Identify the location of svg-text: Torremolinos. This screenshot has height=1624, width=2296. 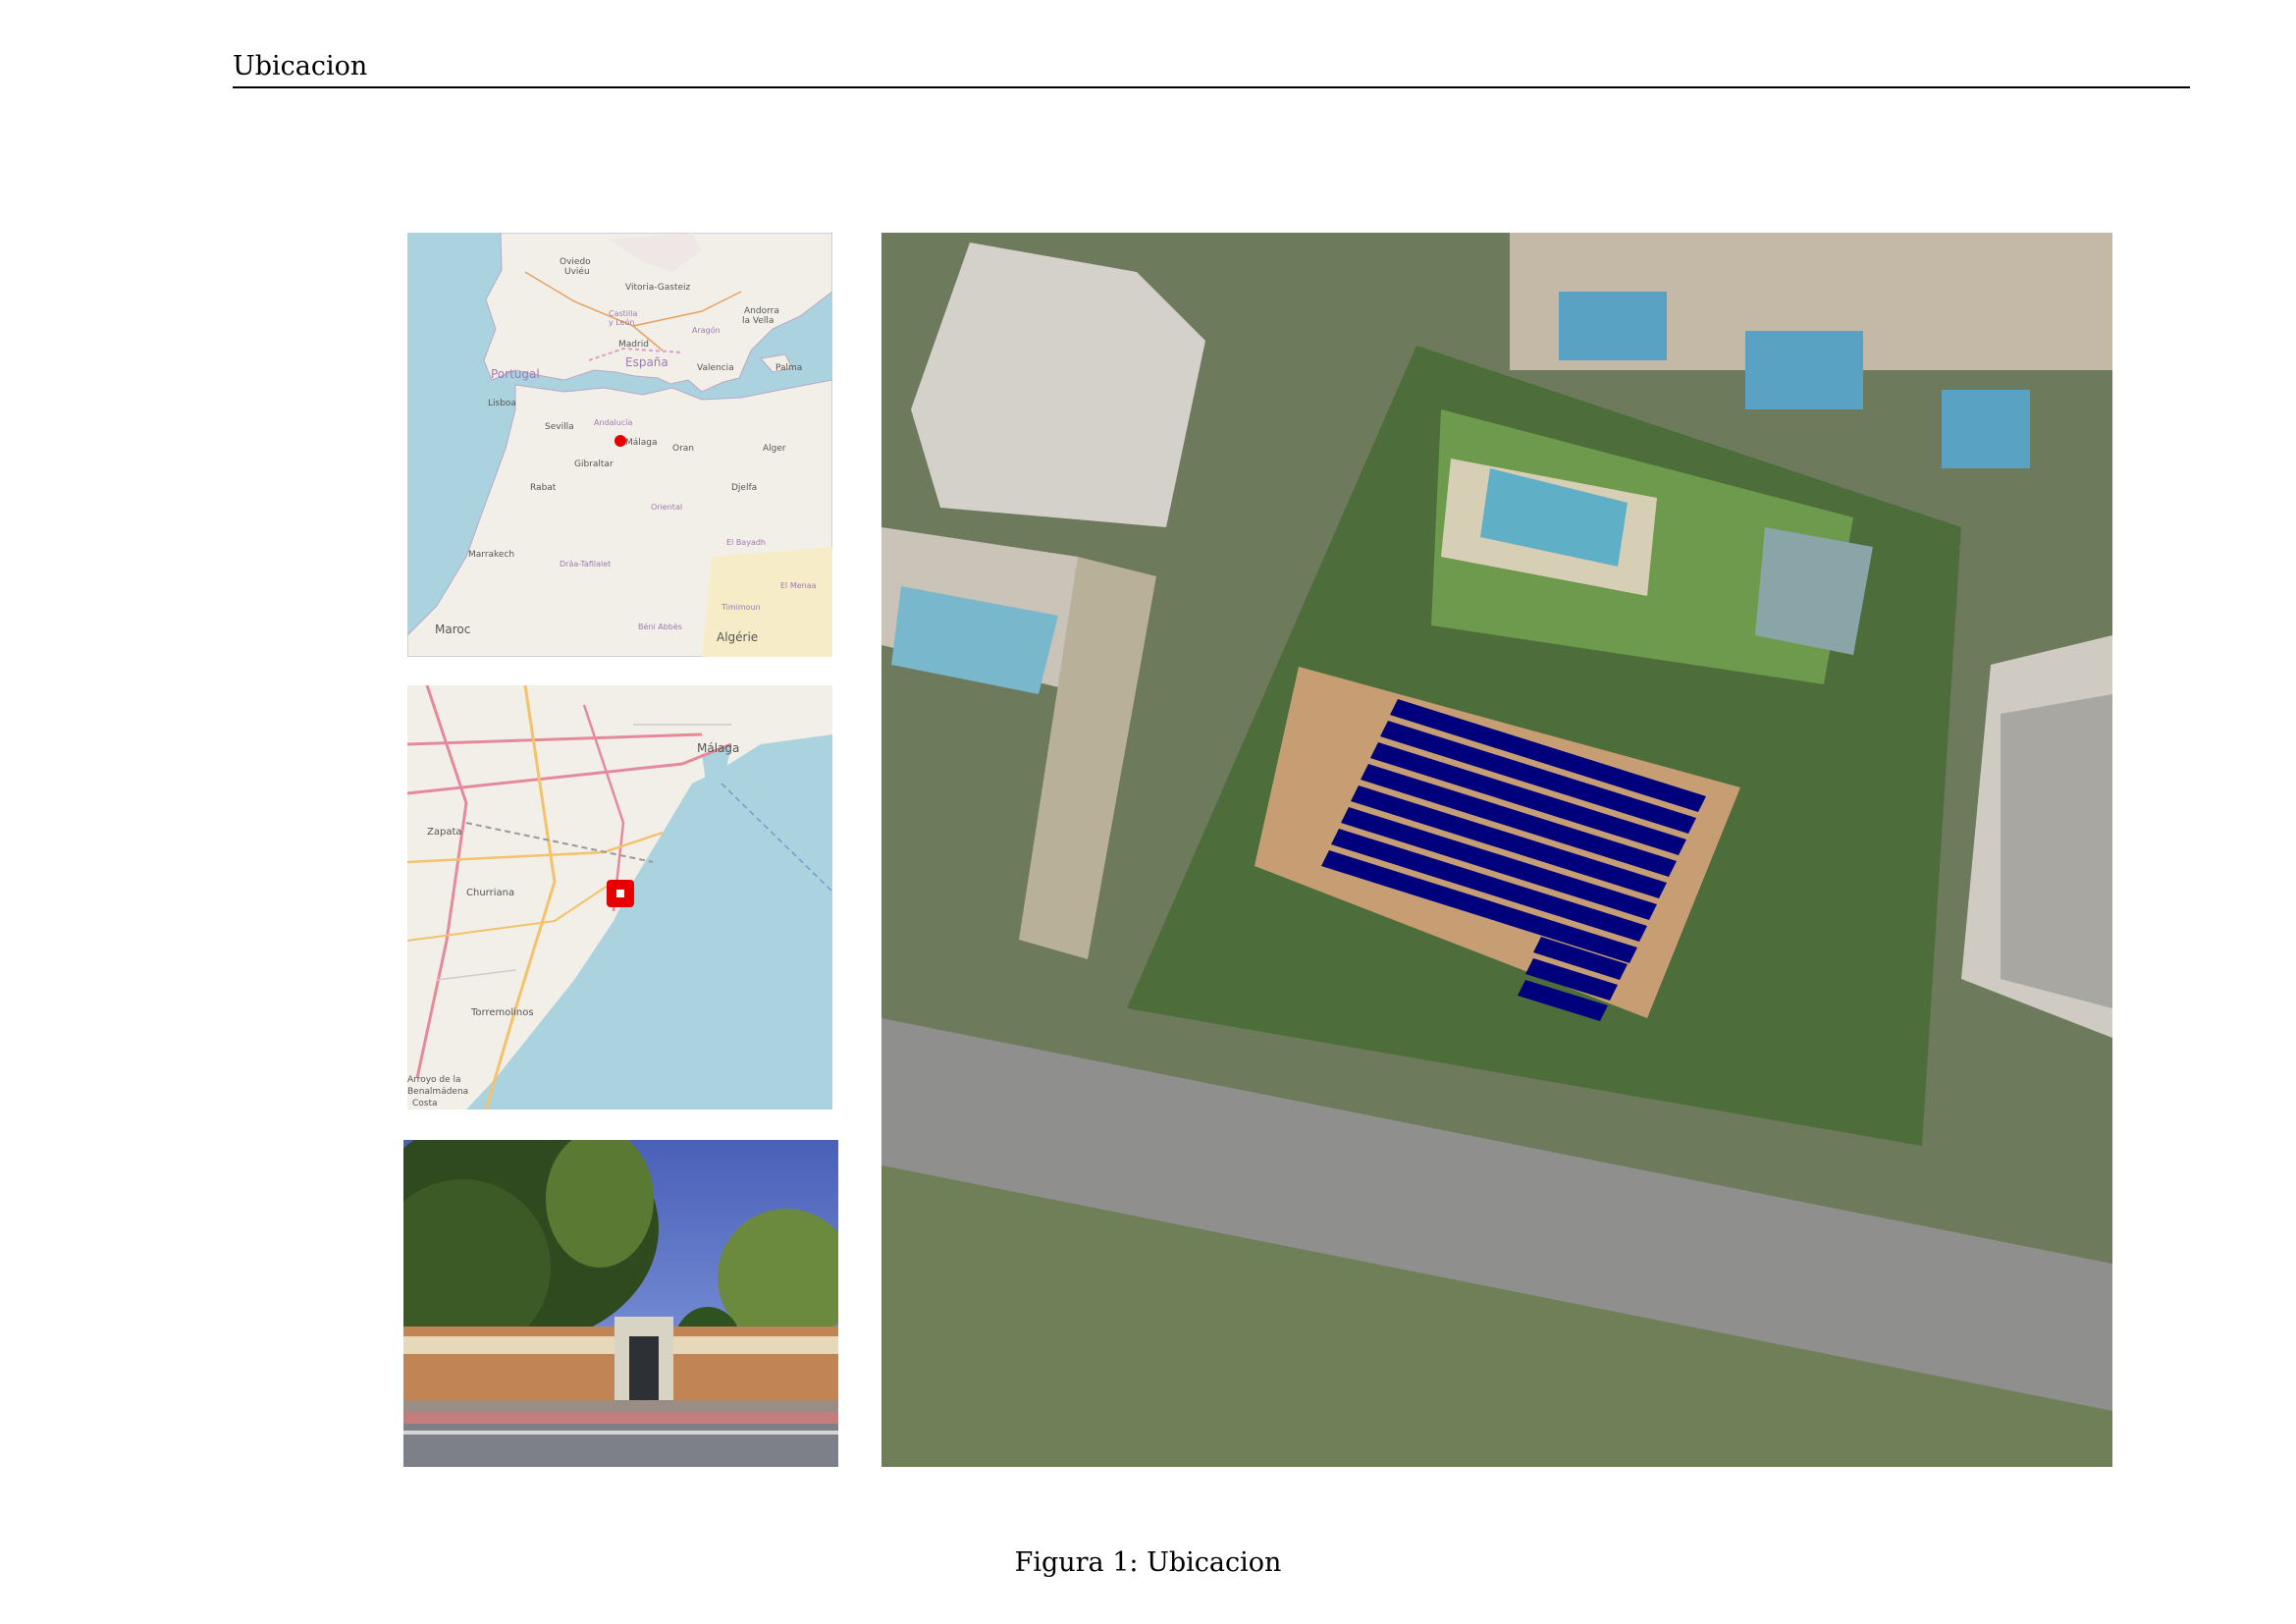
(502, 1012).